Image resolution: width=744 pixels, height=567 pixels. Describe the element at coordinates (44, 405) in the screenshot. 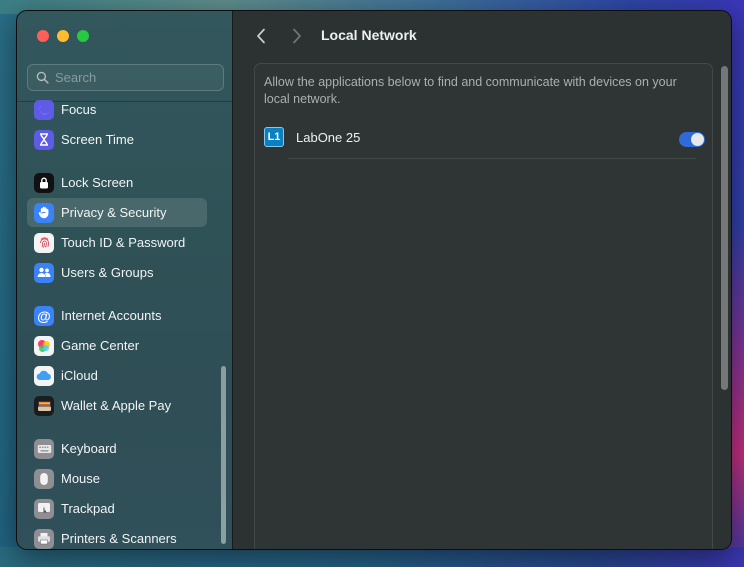

I see `wallet-icon` at that location.